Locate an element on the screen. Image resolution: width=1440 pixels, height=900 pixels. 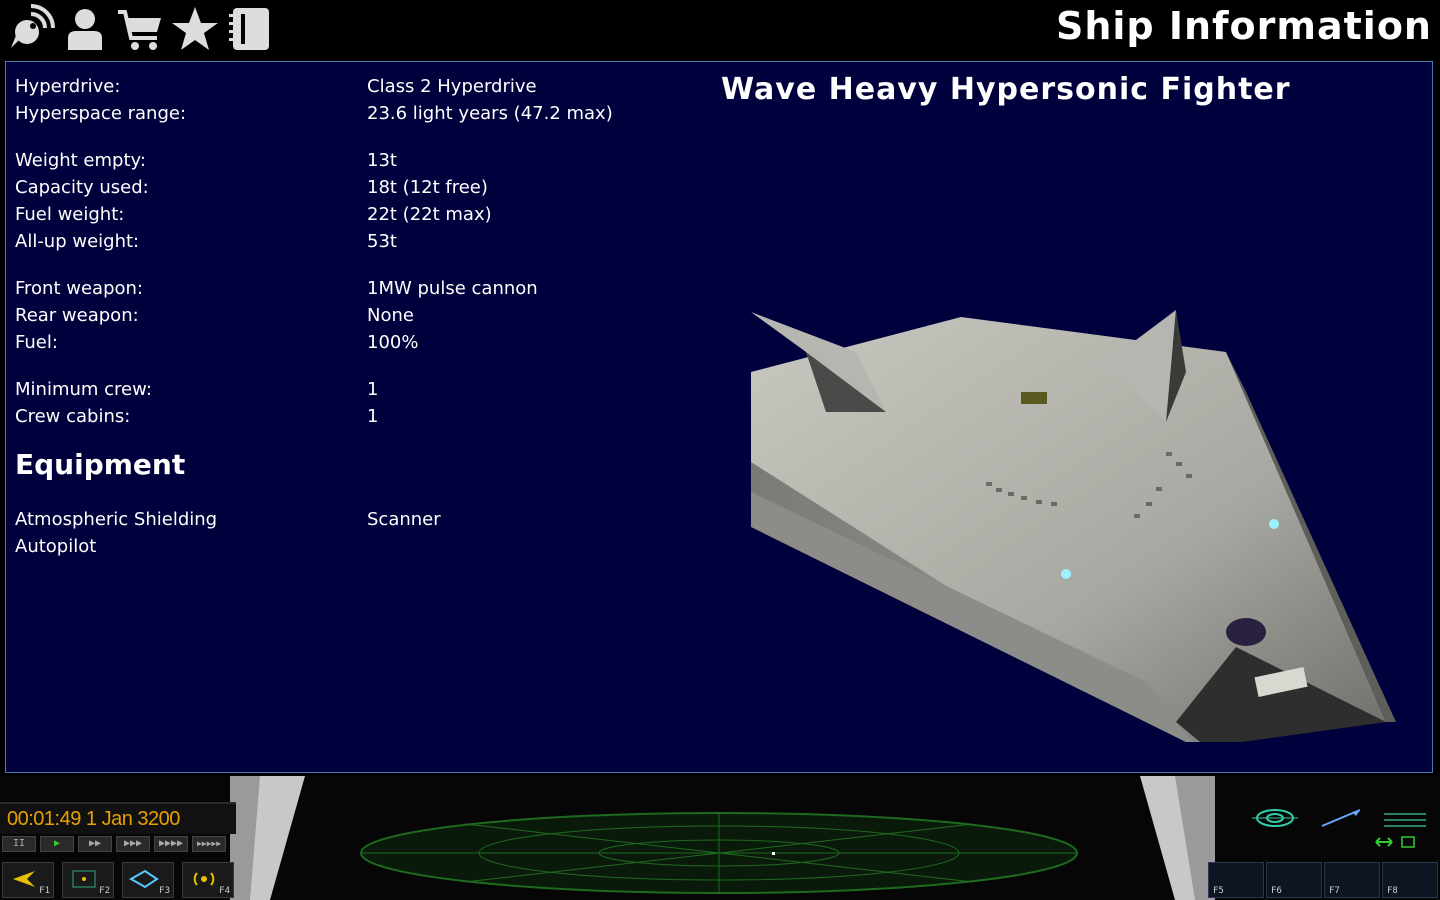
fuel-weight-label: Fuel weight: is located at coordinates (70, 214).